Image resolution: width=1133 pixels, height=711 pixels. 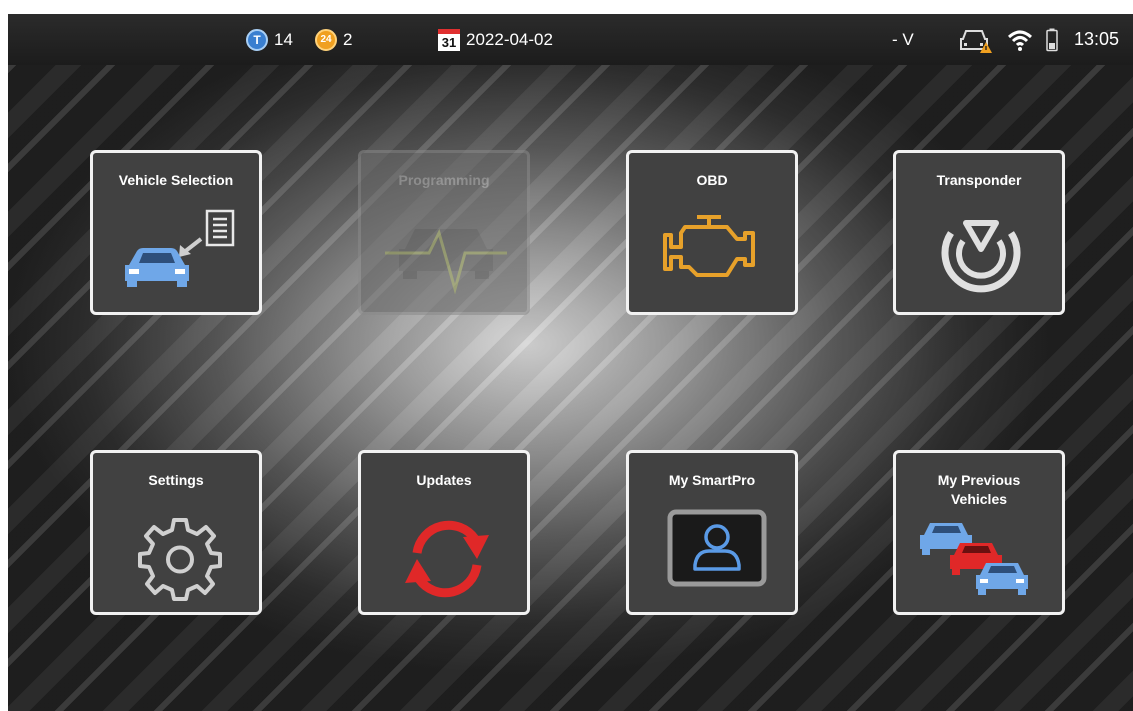 What do you see at coordinates (176, 480) in the screenshot?
I see `tile-label: Settings` at bounding box center [176, 480].